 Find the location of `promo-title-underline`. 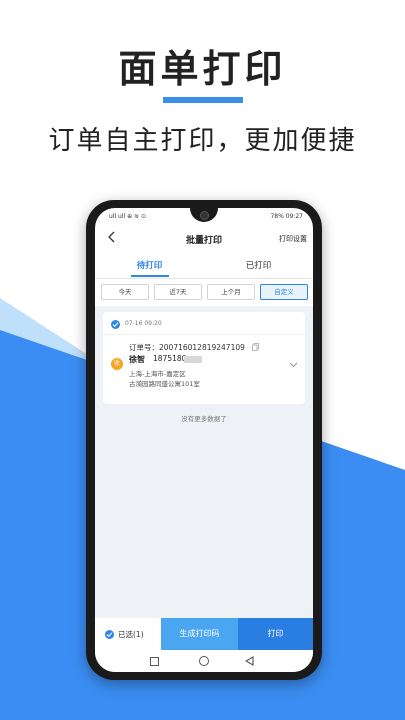

promo-title-underline is located at coordinates (203, 100).